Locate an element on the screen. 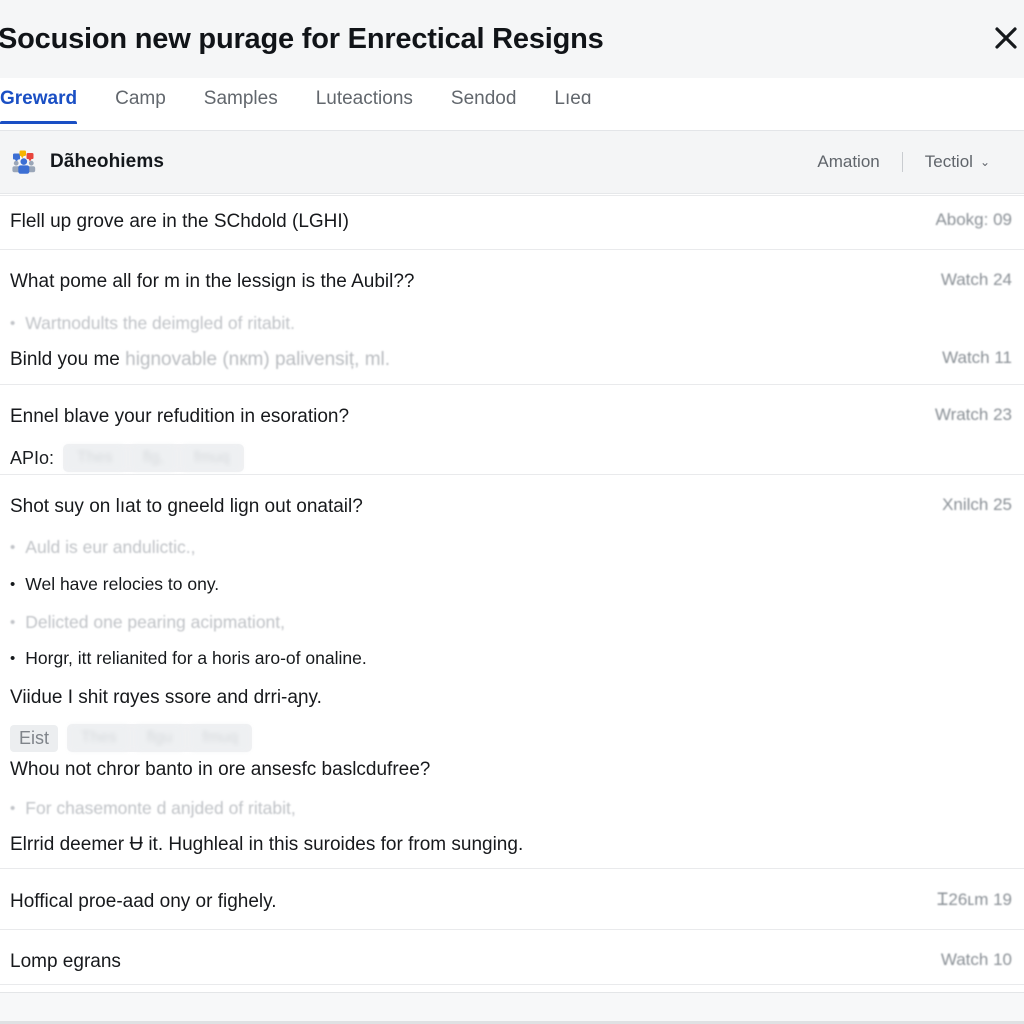 The width and height of the screenshot is (1024, 1024). tab-label: Greward is located at coordinates (39, 98).